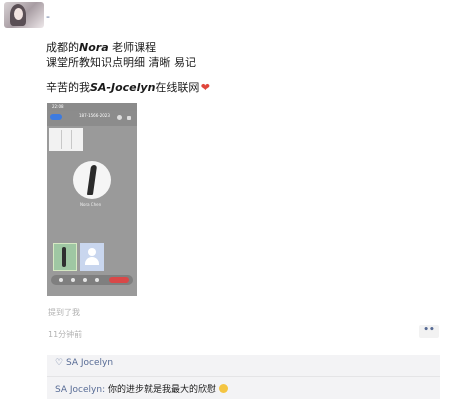 The image size is (471, 406). What do you see at coordinates (429, 331) in the screenshot?
I see `more-button: ••` at bounding box center [429, 331].